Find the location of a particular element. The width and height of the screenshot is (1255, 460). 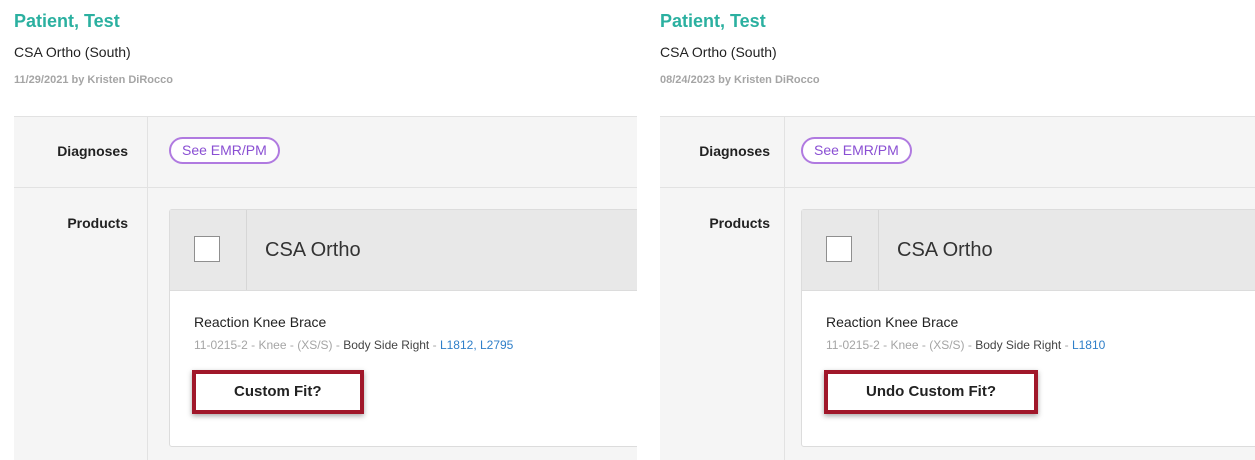

date-by: 11/29/2021 by Kristen DiRocco is located at coordinates (93, 80).